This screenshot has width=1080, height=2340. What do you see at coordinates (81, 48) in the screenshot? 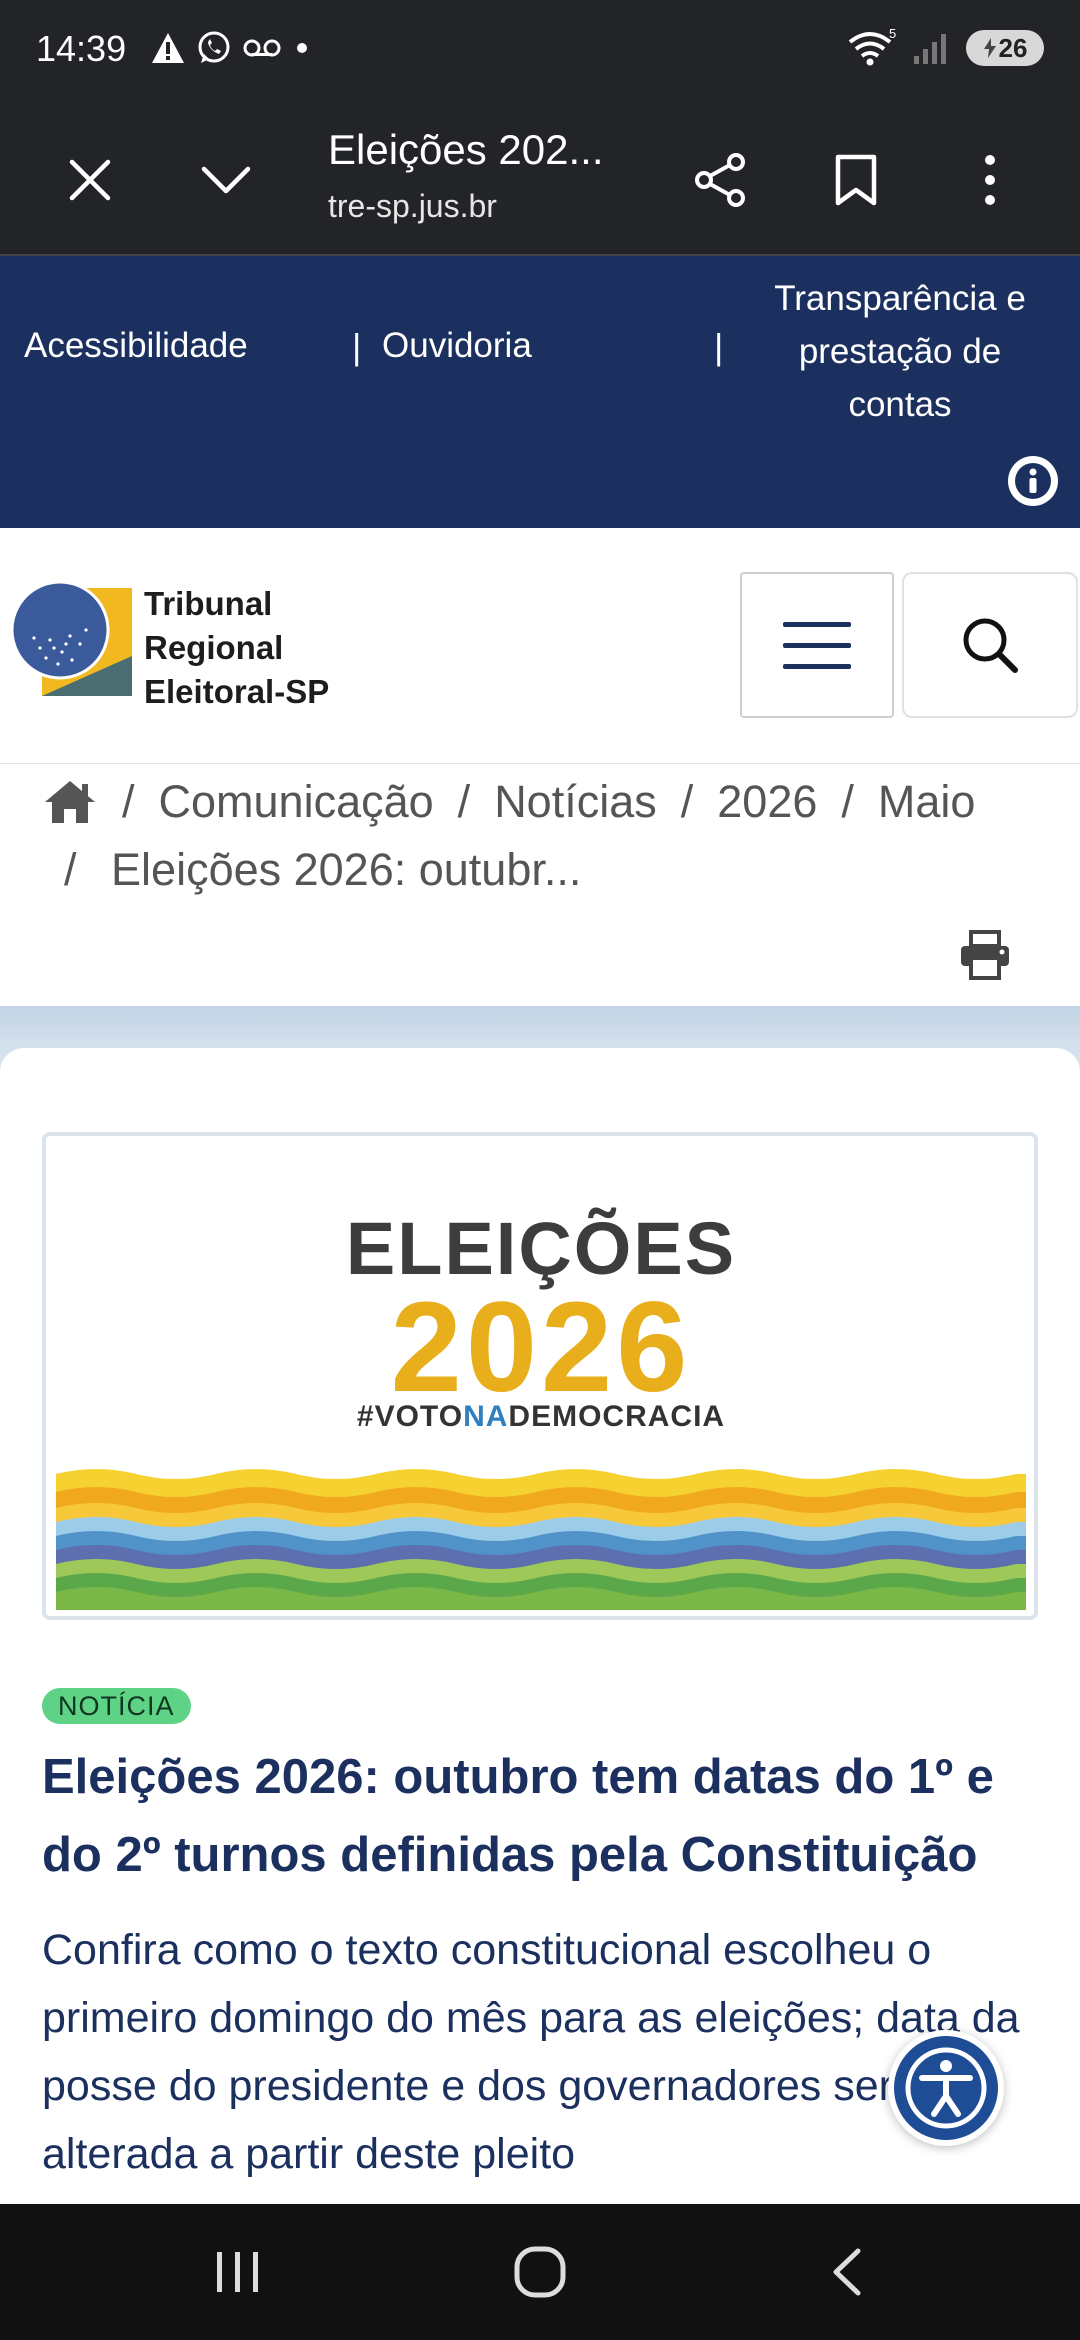
I see `status-time: 14:39` at bounding box center [81, 48].